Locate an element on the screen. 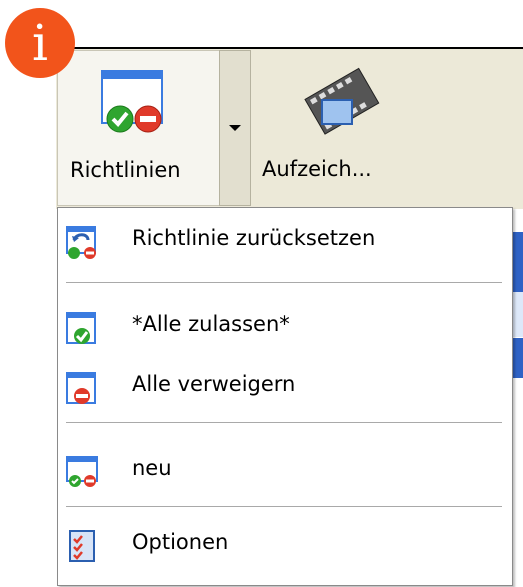 This screenshot has height=587, width=523. rules-icon is located at coordinates (132, 101).